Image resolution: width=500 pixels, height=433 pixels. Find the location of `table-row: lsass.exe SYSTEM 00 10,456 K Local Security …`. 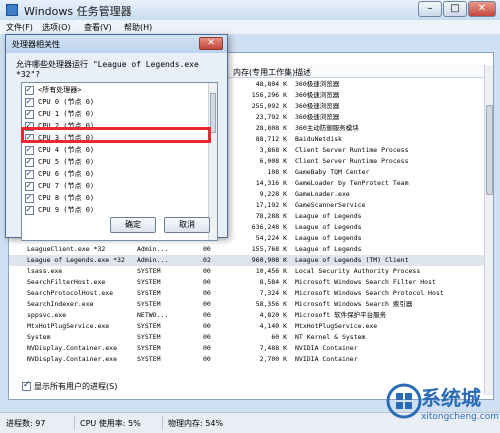

table-row: lsass.exe SYSTEM 00 10,456 K Local Security … is located at coordinates (247, 271).